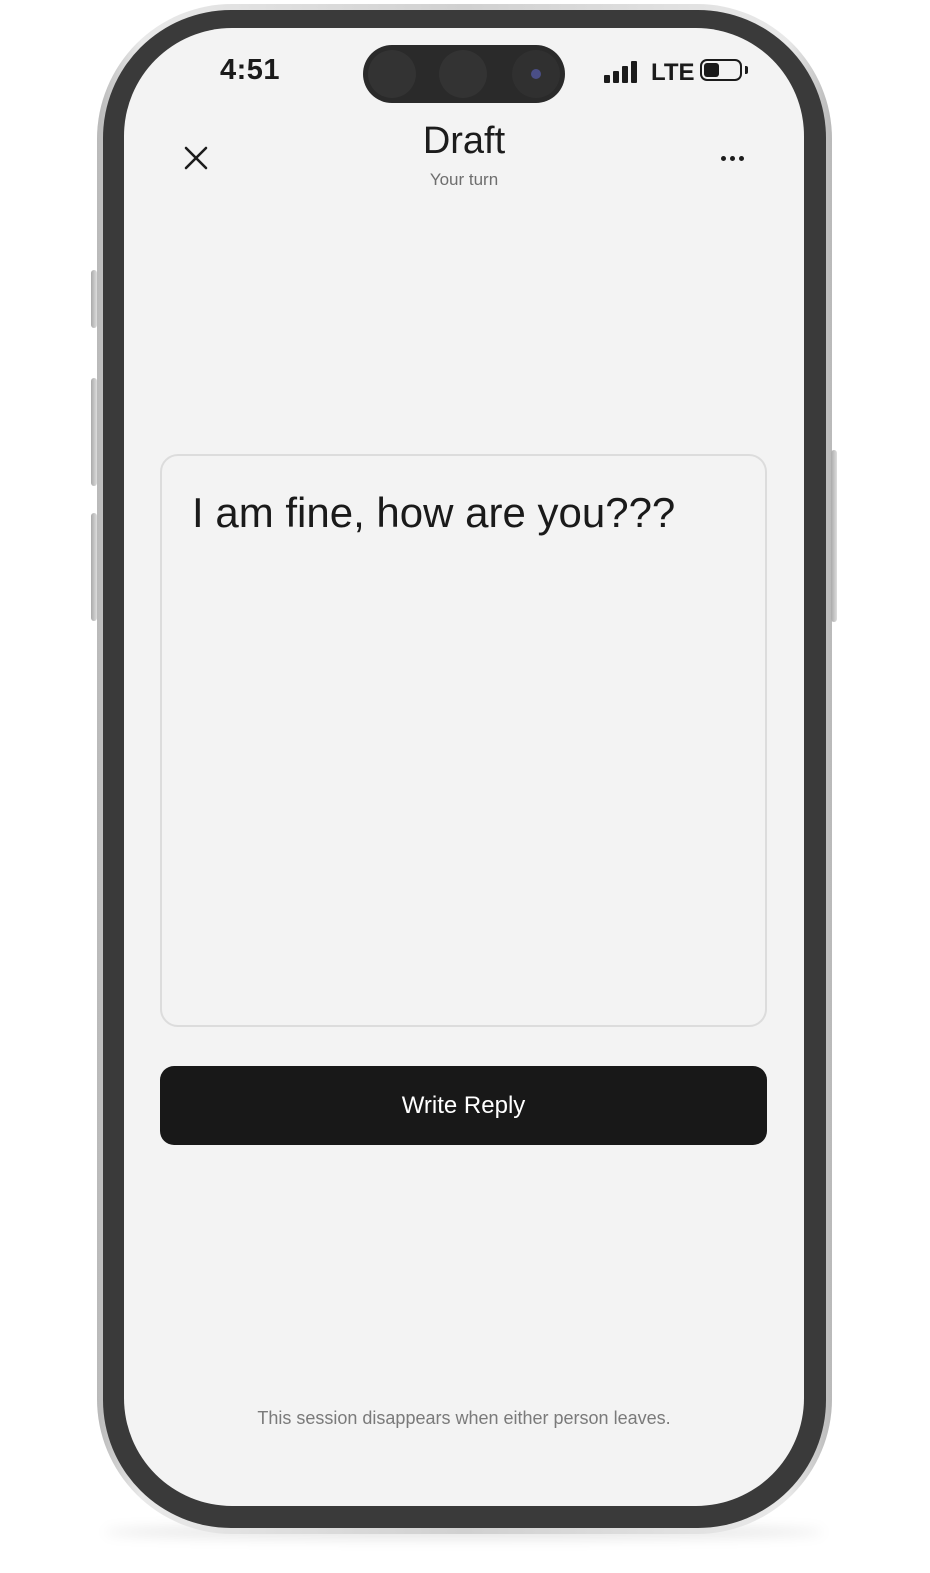  I want to click on more-options-button, so click(732, 158).